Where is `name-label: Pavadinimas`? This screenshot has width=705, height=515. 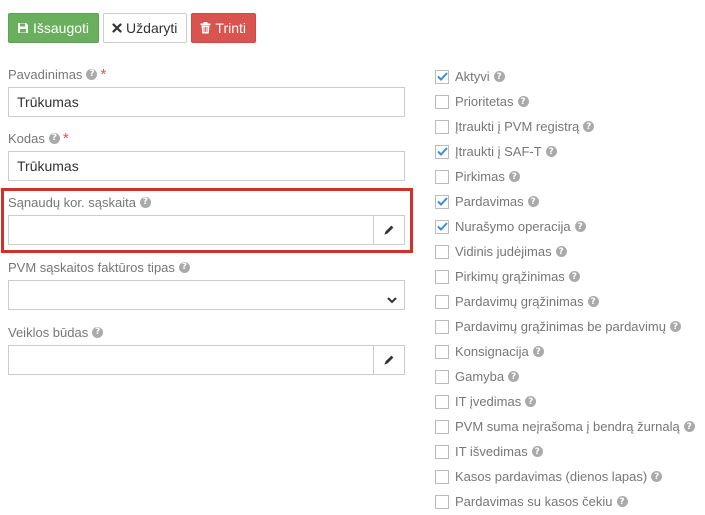
name-label: Pavadinimas is located at coordinates (45, 74).